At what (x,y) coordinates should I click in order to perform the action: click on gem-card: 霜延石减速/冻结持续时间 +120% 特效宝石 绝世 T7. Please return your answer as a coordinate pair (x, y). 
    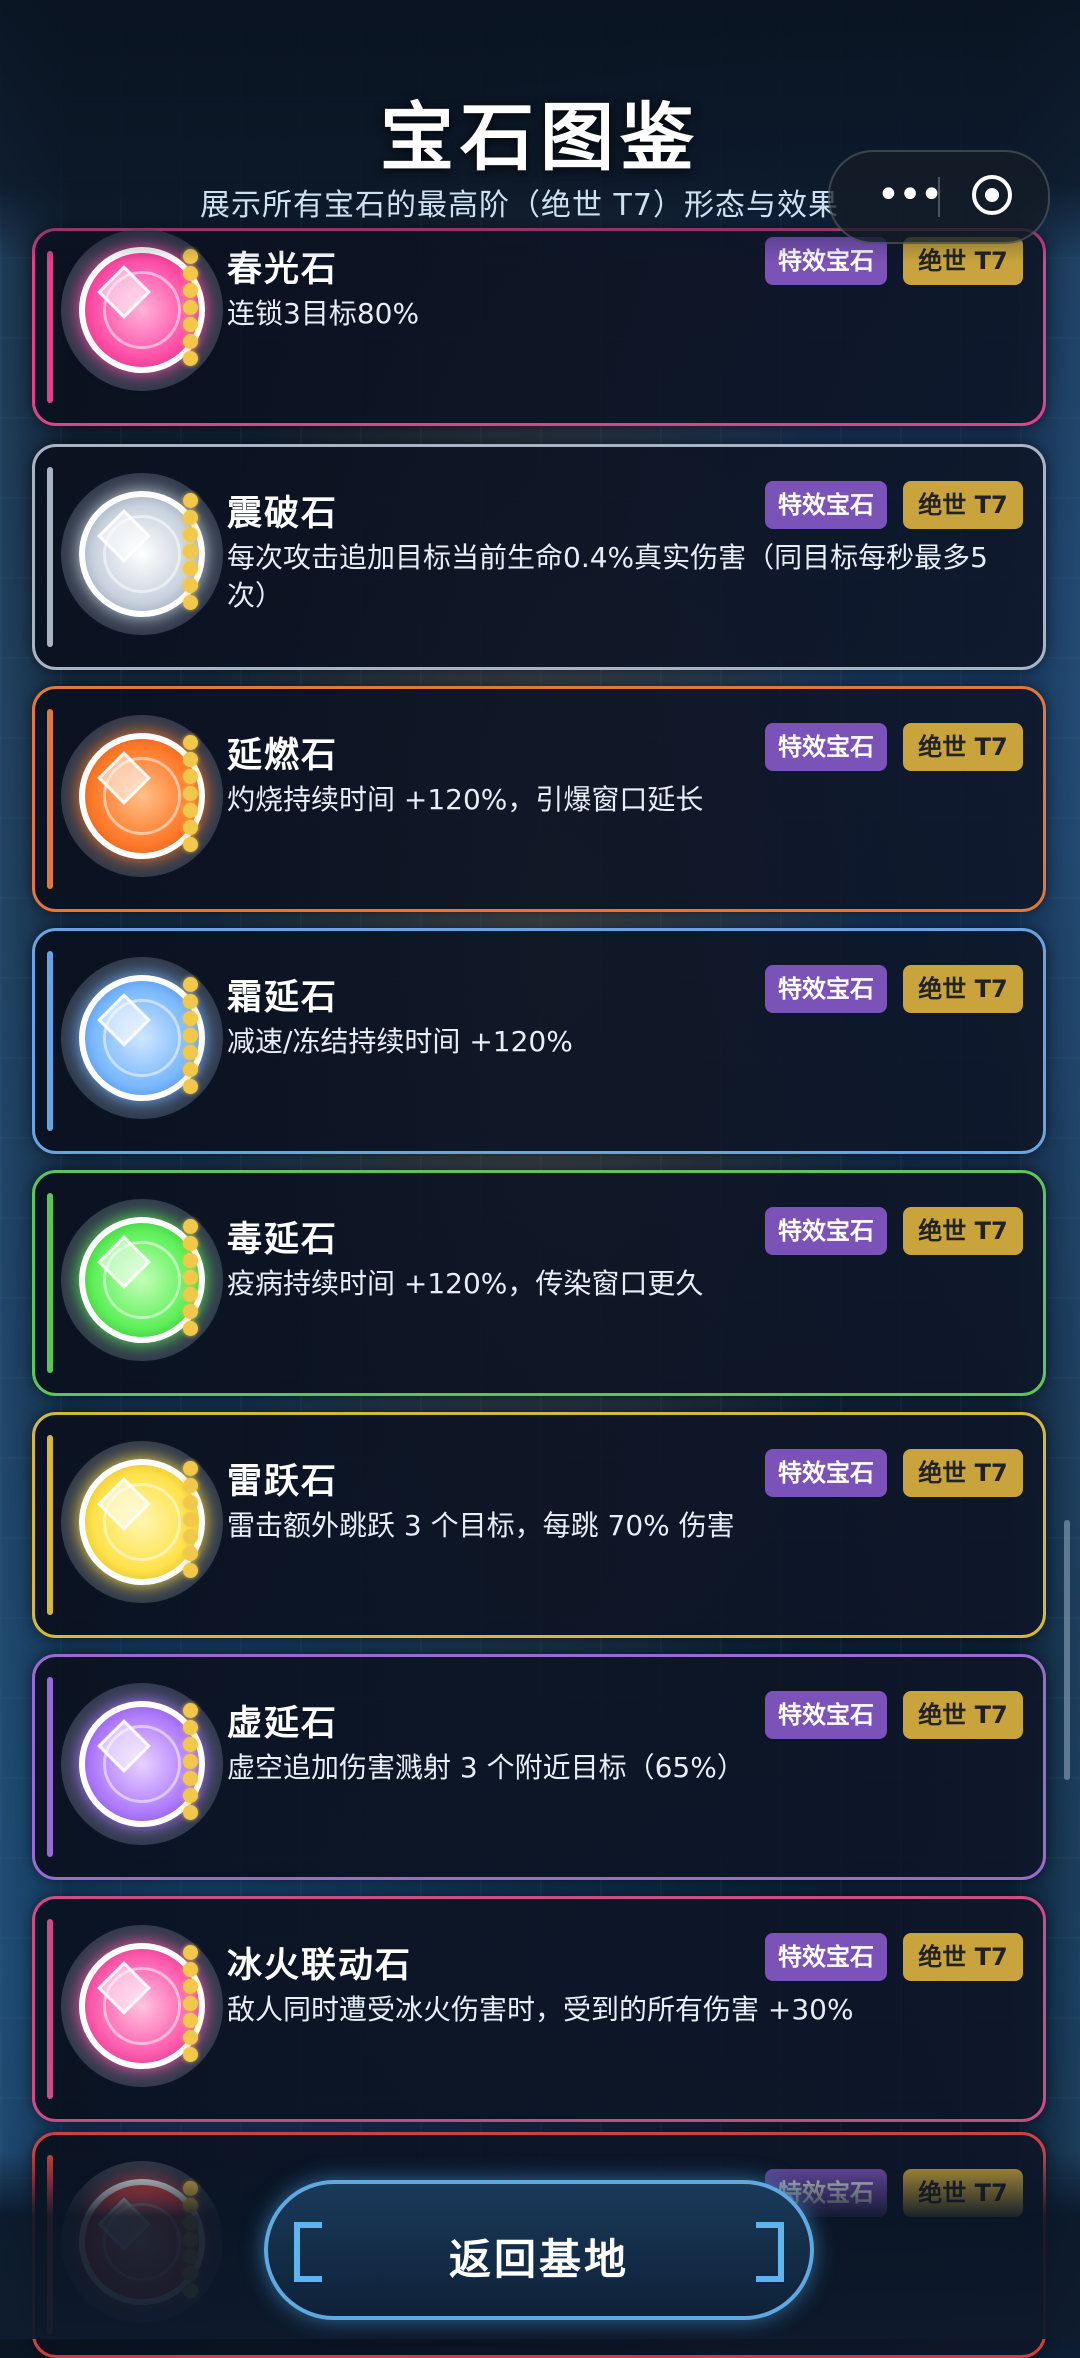
    Looking at the image, I should click on (539, 1041).